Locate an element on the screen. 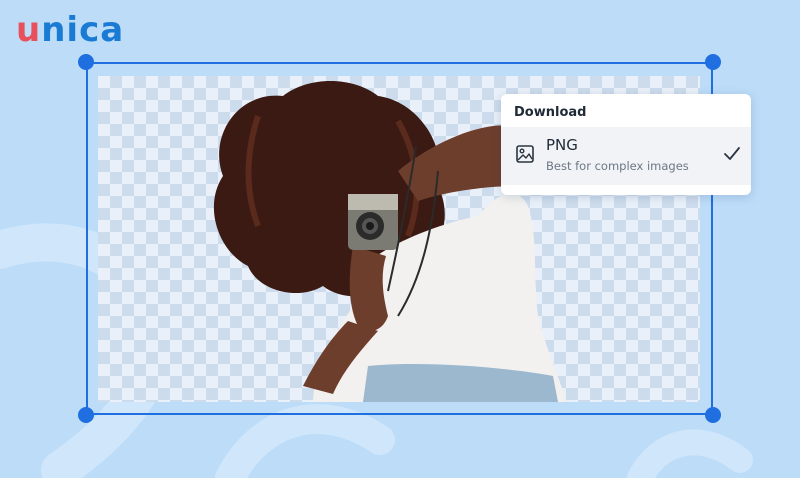 The width and height of the screenshot is (800, 478). png-option-name: PNG is located at coordinates (562, 145).